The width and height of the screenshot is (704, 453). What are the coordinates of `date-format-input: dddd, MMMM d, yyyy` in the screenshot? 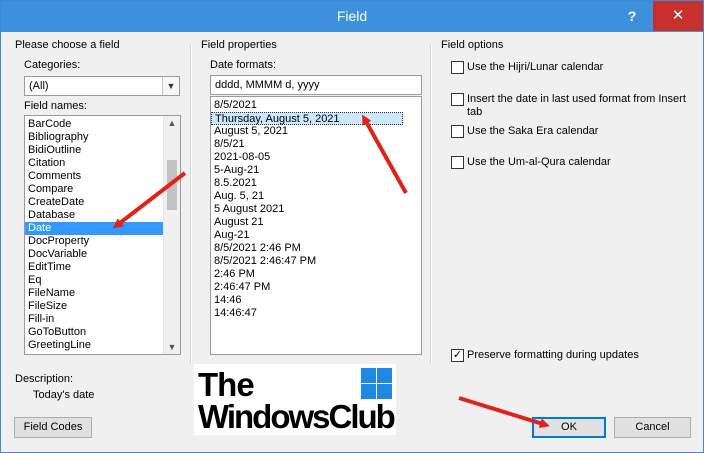 It's located at (316, 85).